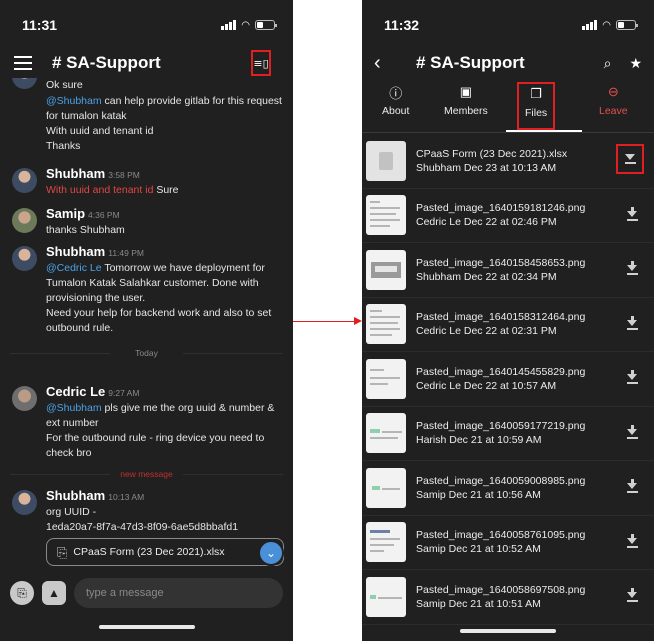 This screenshot has width=654, height=641. I want to click on menu-icon, so click(23, 63).